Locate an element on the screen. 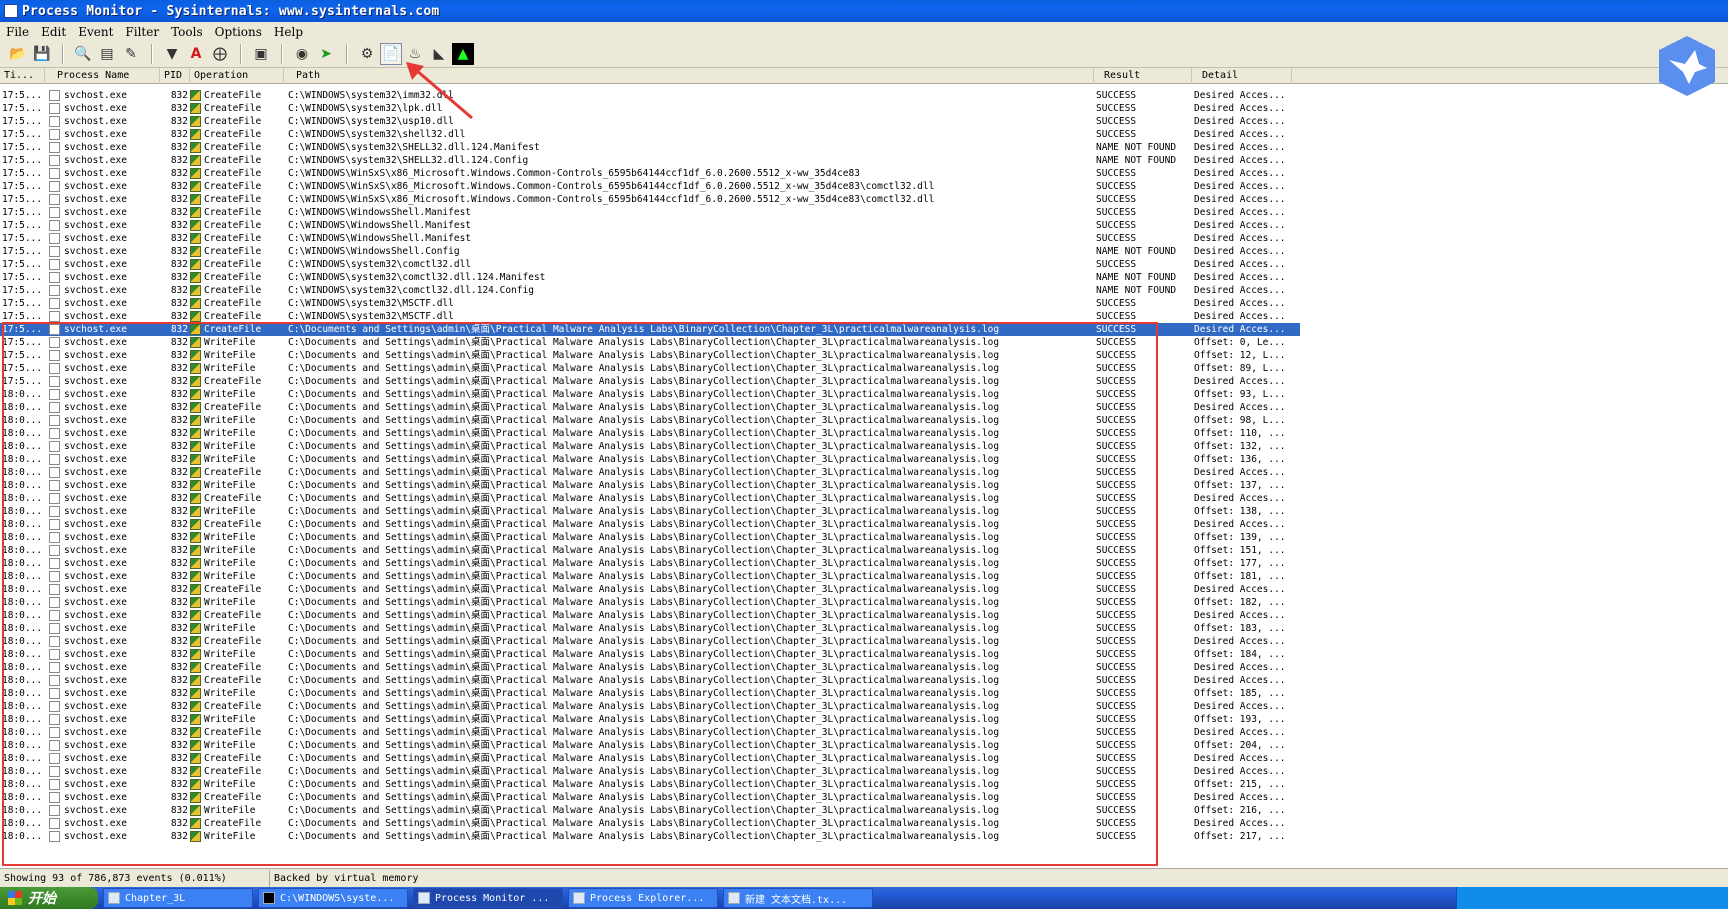 The height and width of the screenshot is (909, 1728). column-operation: Operation is located at coordinates (237, 76).